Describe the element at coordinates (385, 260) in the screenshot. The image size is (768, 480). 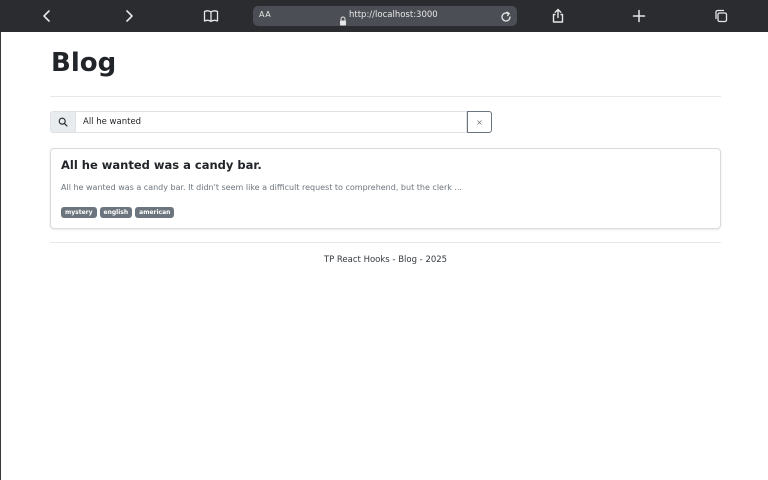
I see `footer-text: TP React Hooks - Blog - 2025` at that location.